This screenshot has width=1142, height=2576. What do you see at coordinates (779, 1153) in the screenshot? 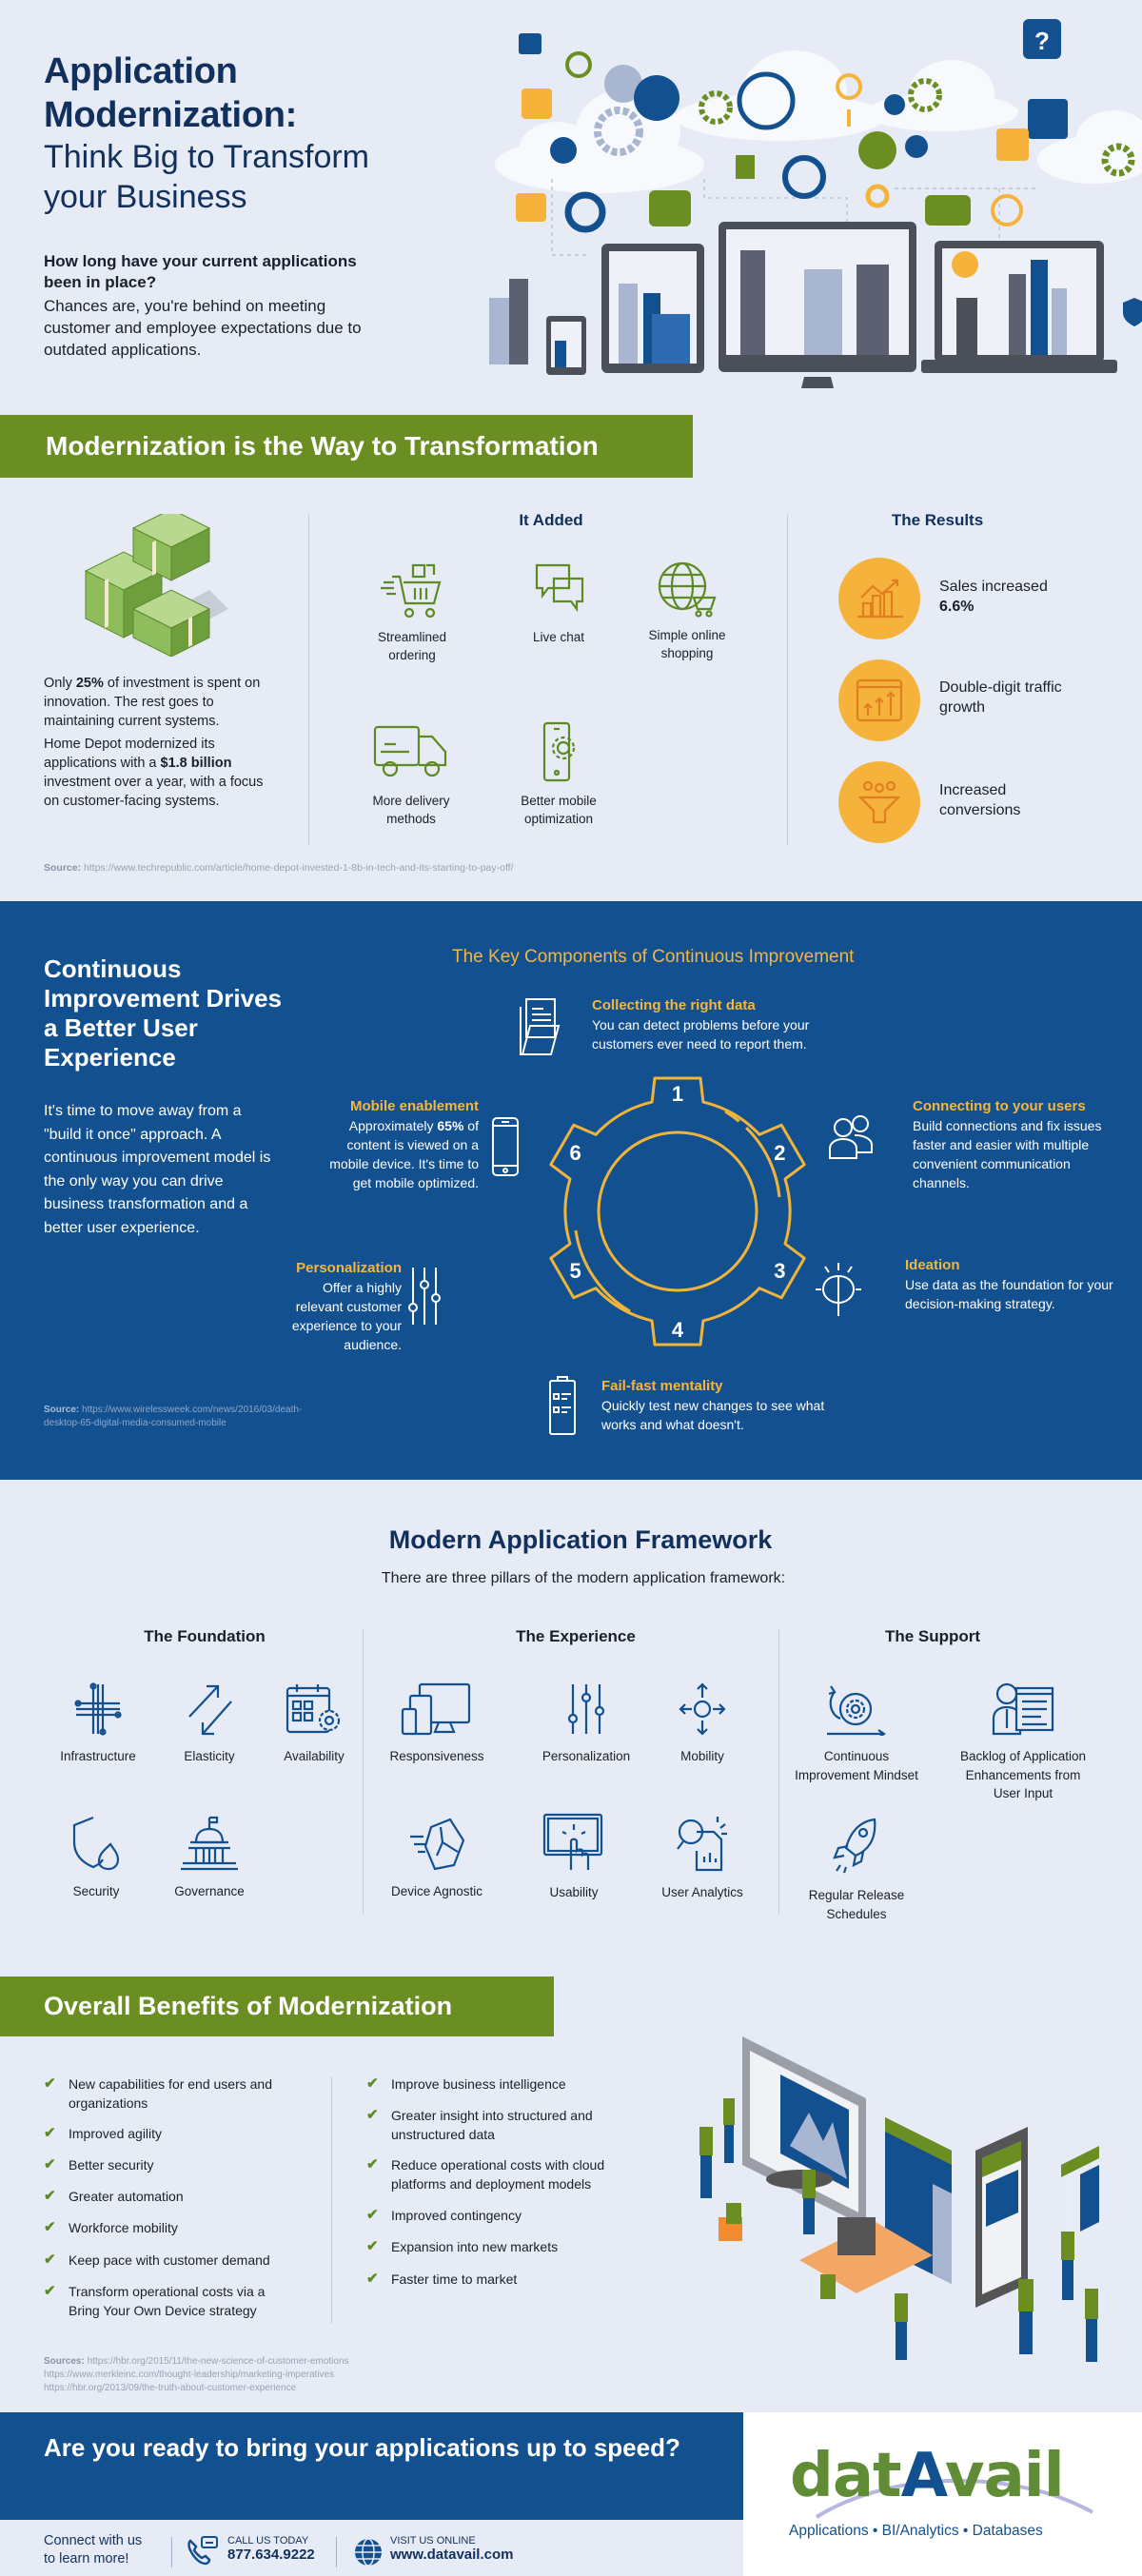
I see `gear-step-number: 2` at bounding box center [779, 1153].